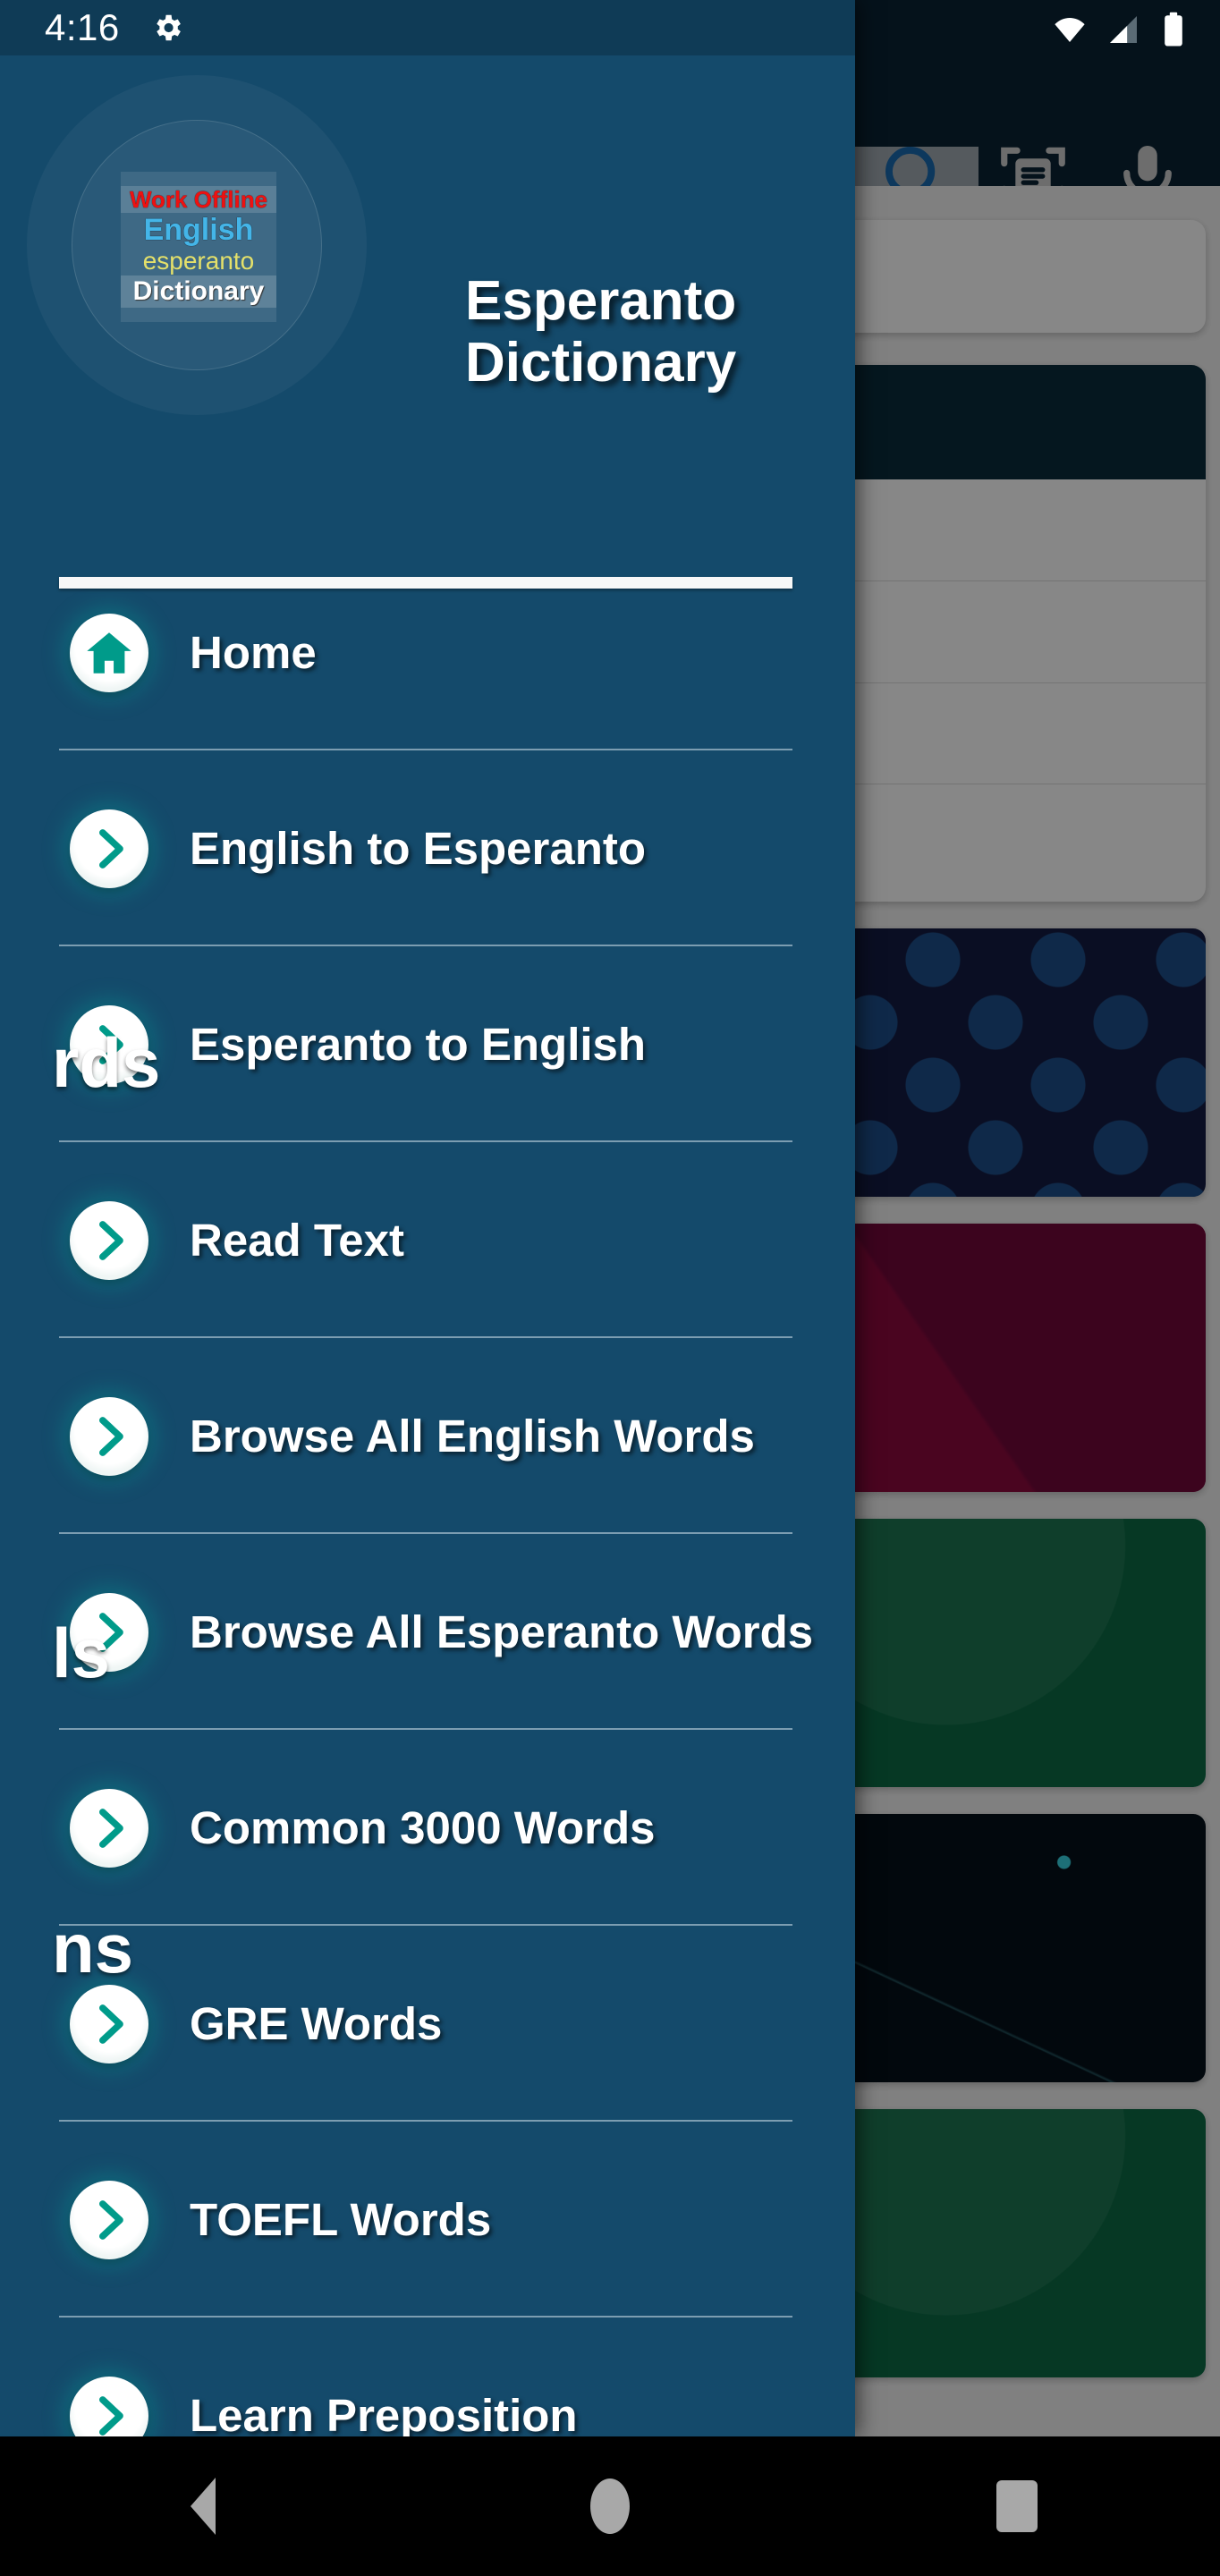 This screenshot has width=1220, height=2576. I want to click on back-icon, so click(203, 2506).